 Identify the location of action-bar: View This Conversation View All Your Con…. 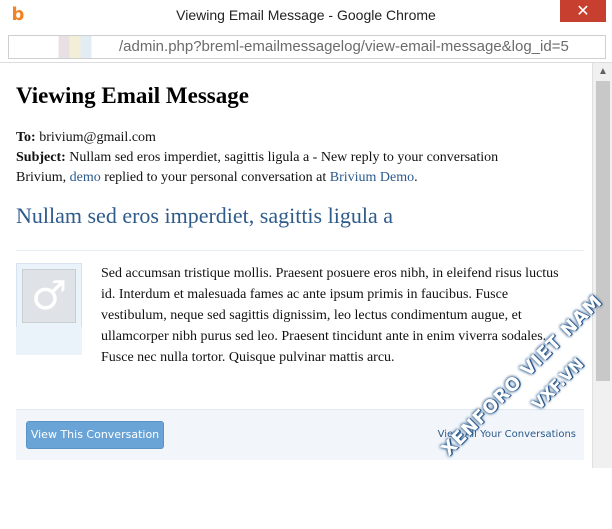
(300, 434).